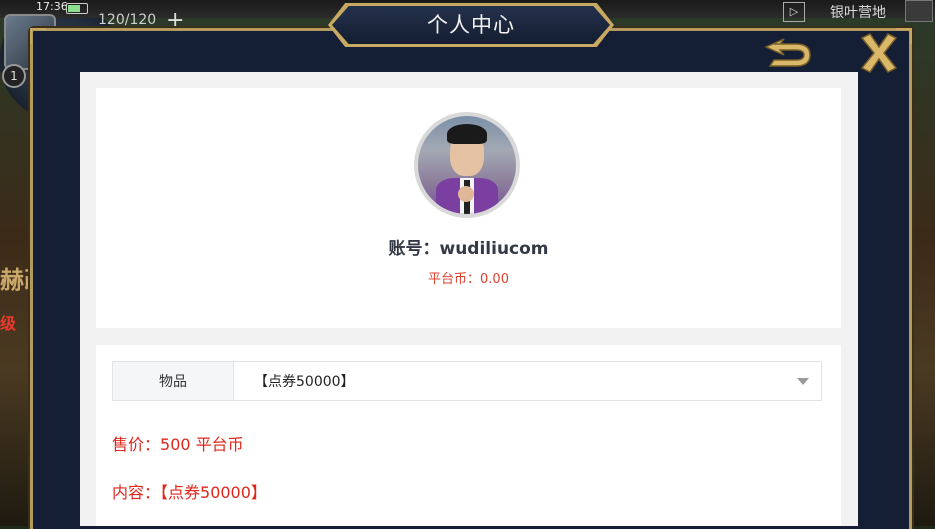 The height and width of the screenshot is (529, 935). What do you see at coordinates (454, 279) in the screenshot?
I see `coins-prefix: 平台币：` at bounding box center [454, 279].